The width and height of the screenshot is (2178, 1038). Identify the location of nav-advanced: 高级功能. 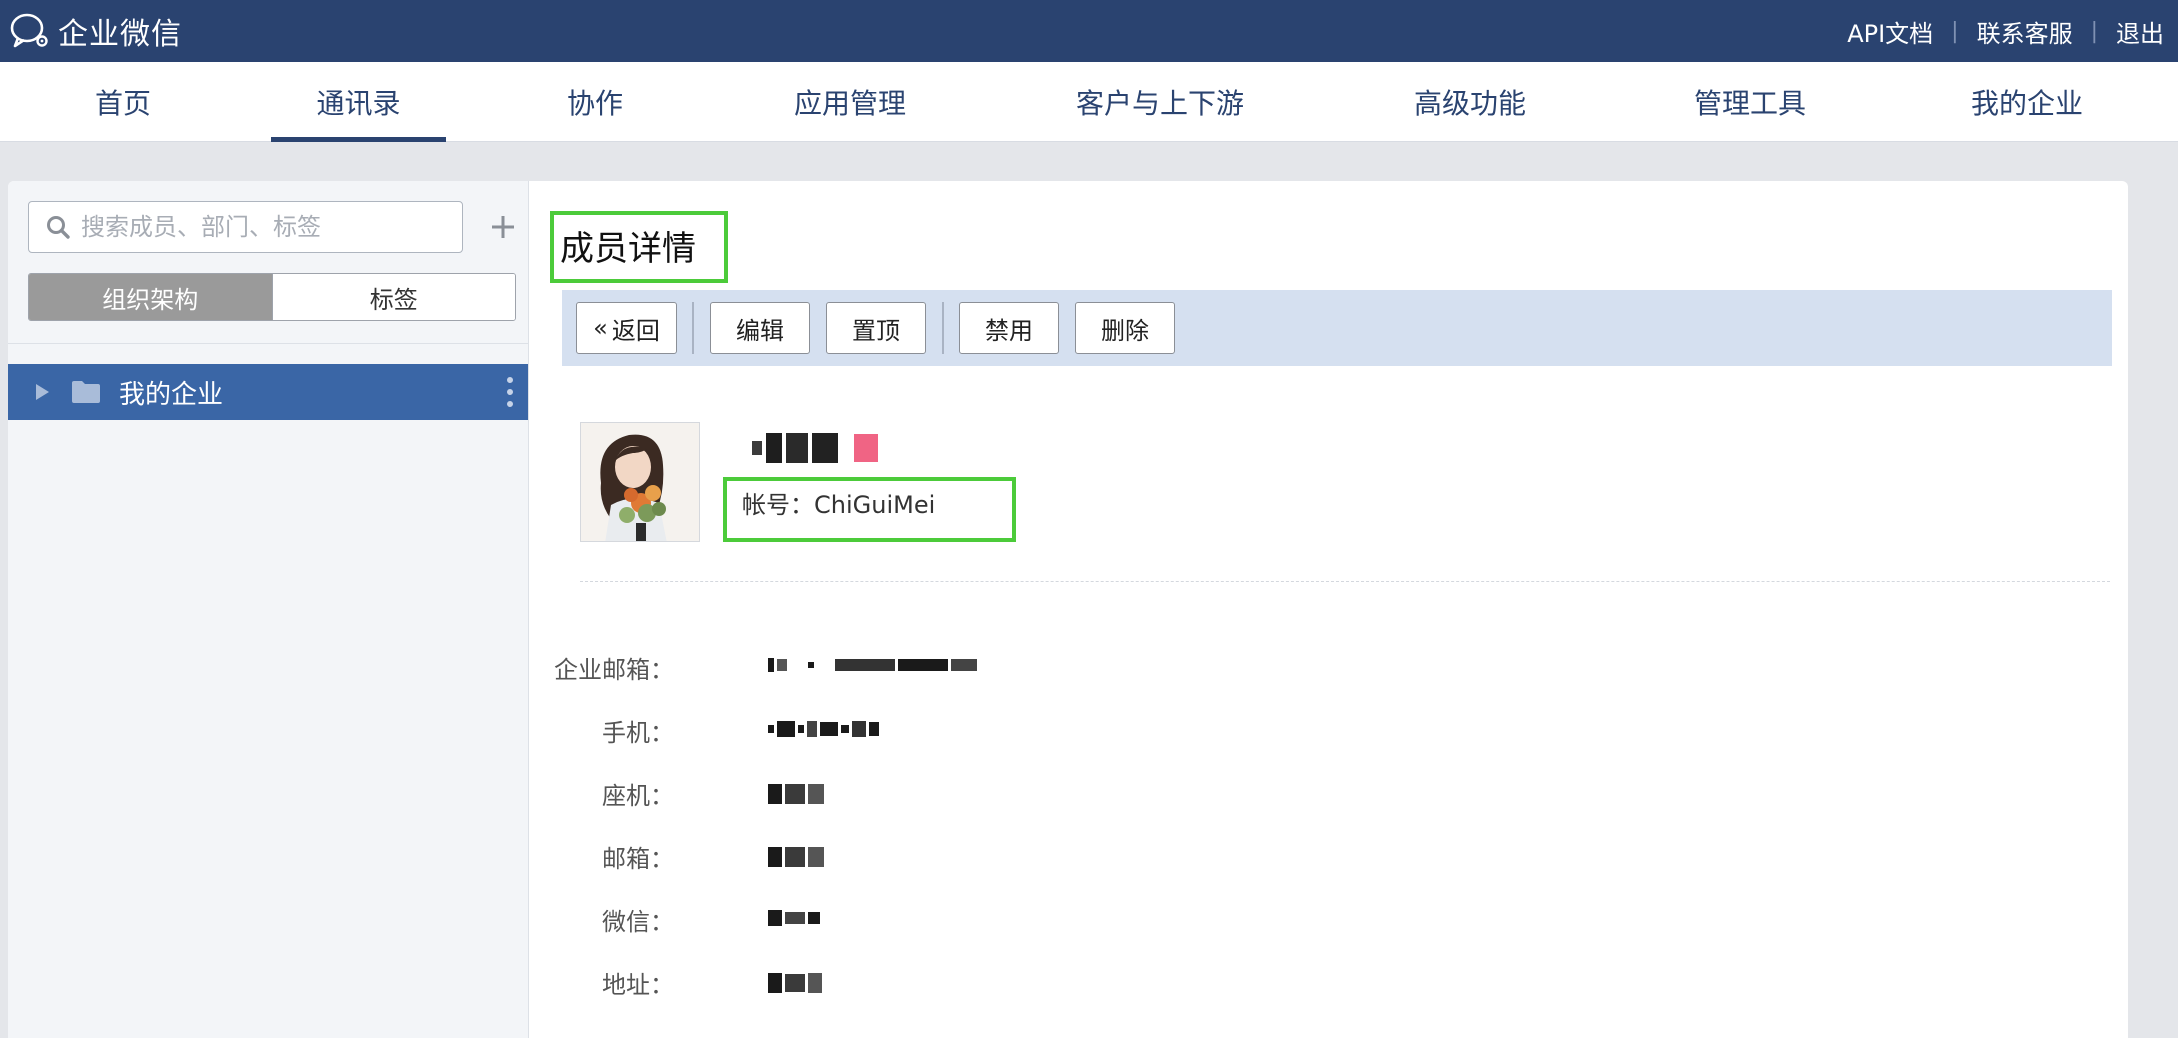
(1470, 102).